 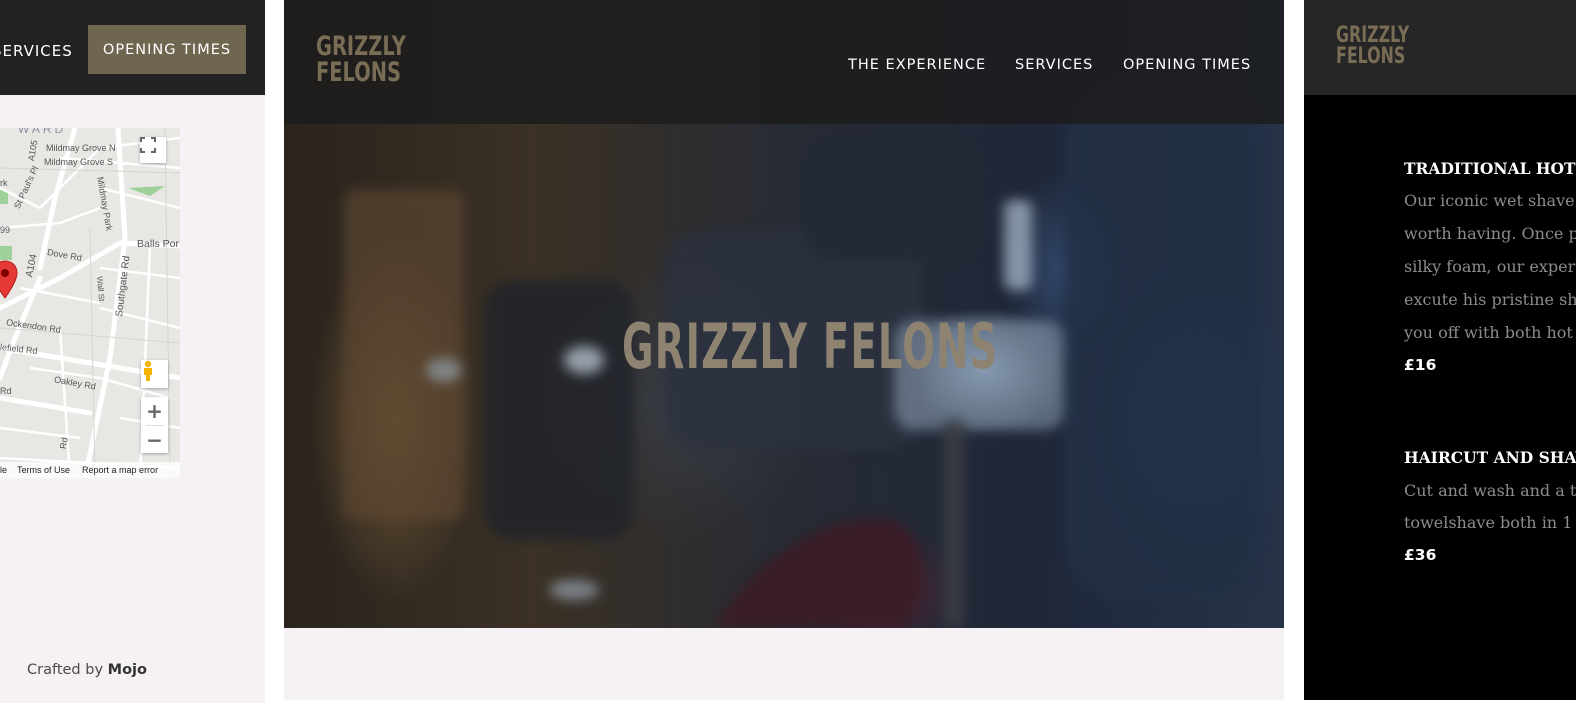 What do you see at coordinates (1489, 200) in the screenshot?
I see `service-description-line: Our iconic wet shave` at bounding box center [1489, 200].